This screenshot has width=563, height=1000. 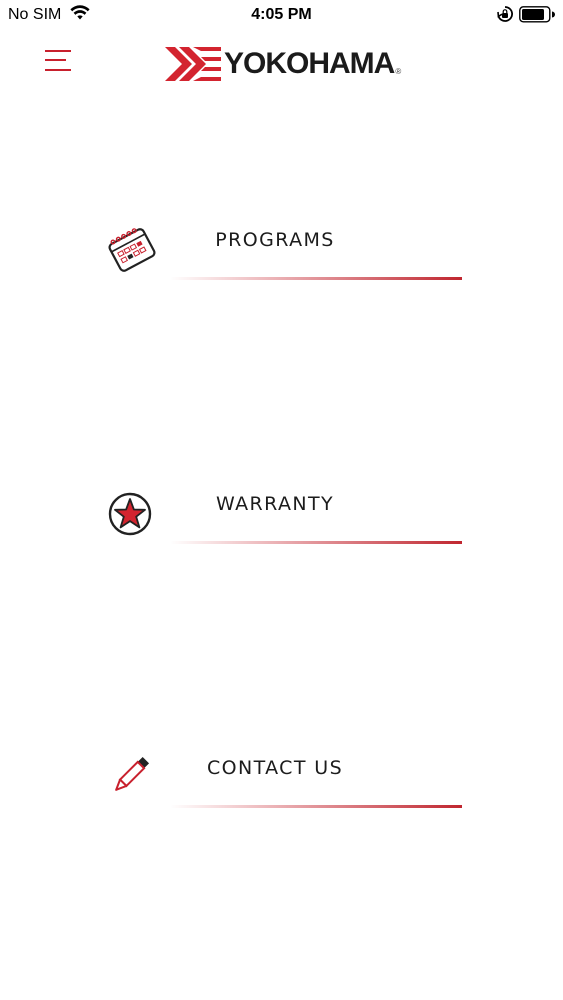 I want to click on brand-name: YOKOHAMA, so click(x=309, y=63).